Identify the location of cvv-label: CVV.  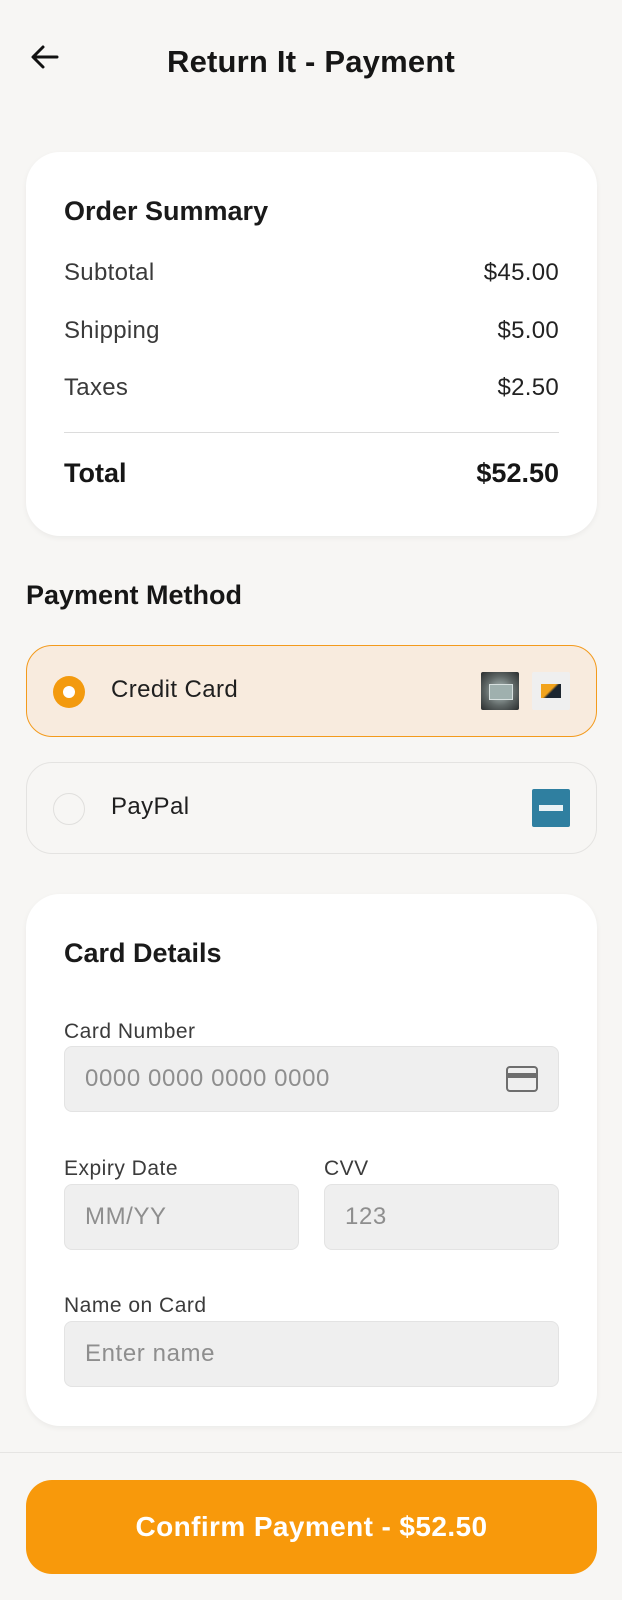
(346, 1168).